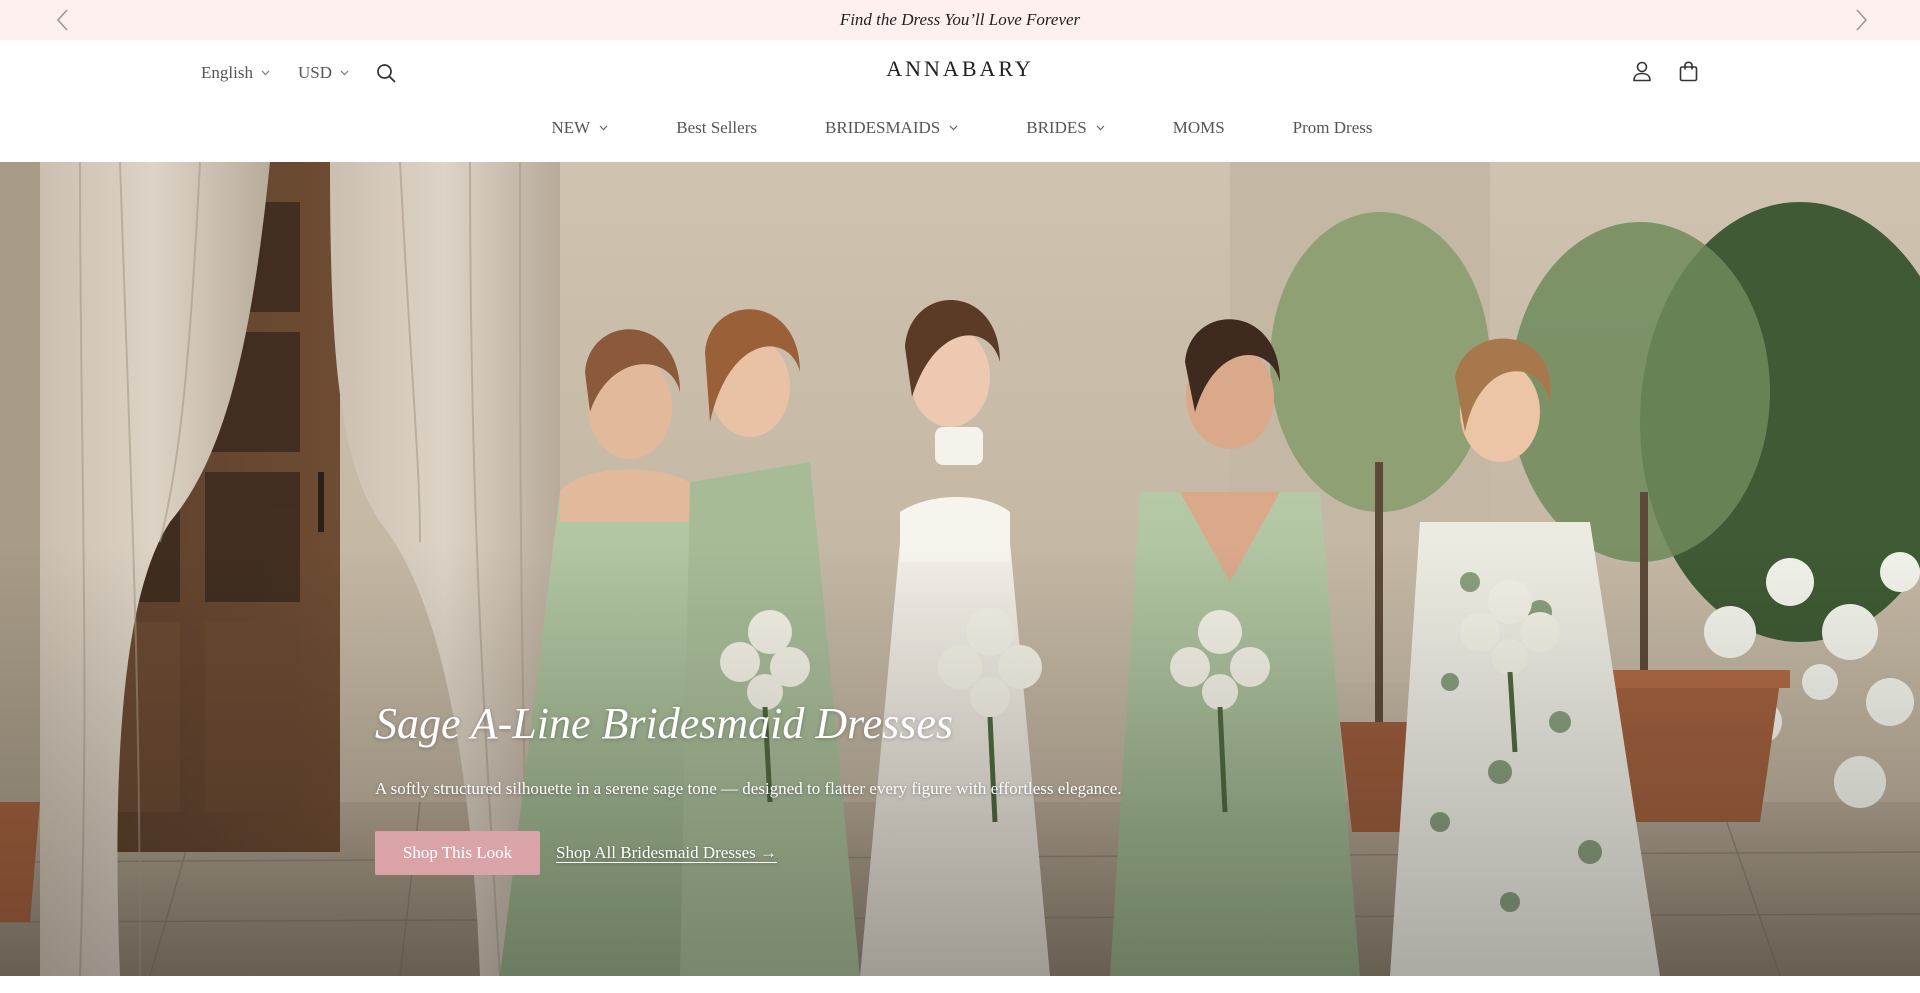  I want to click on nav-item-label: BRIDES, so click(1056, 127).